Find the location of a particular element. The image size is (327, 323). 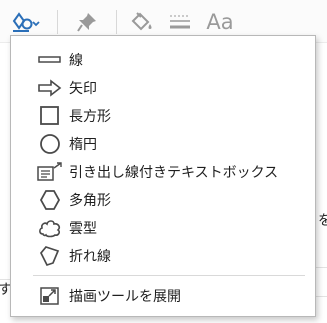

pin-icon is located at coordinates (86, 22).